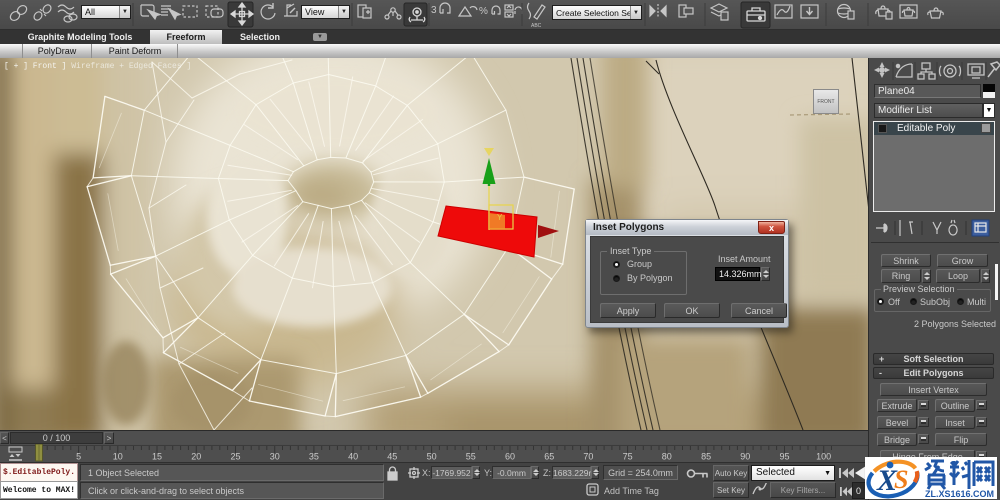 Image resolution: width=1000 pixels, height=500 pixels. Describe the element at coordinates (157, 457) in the screenshot. I see `svg-text: 15` at that location.